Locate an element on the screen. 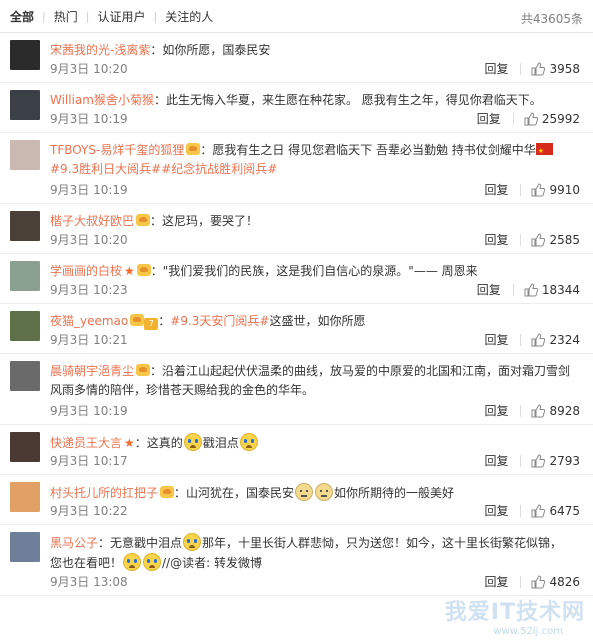  hashtag-link: #9.3天安门阅兵# is located at coordinates (219, 321).